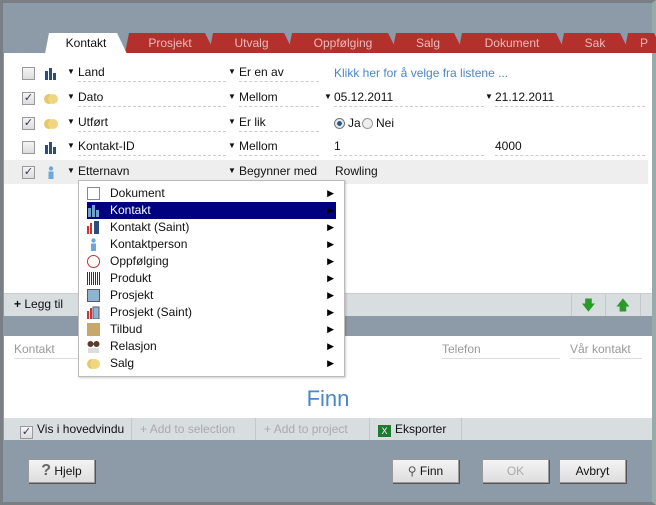 The width and height of the screenshot is (656, 505). I want to click on radio-nei-label: Nei, so click(385, 123).